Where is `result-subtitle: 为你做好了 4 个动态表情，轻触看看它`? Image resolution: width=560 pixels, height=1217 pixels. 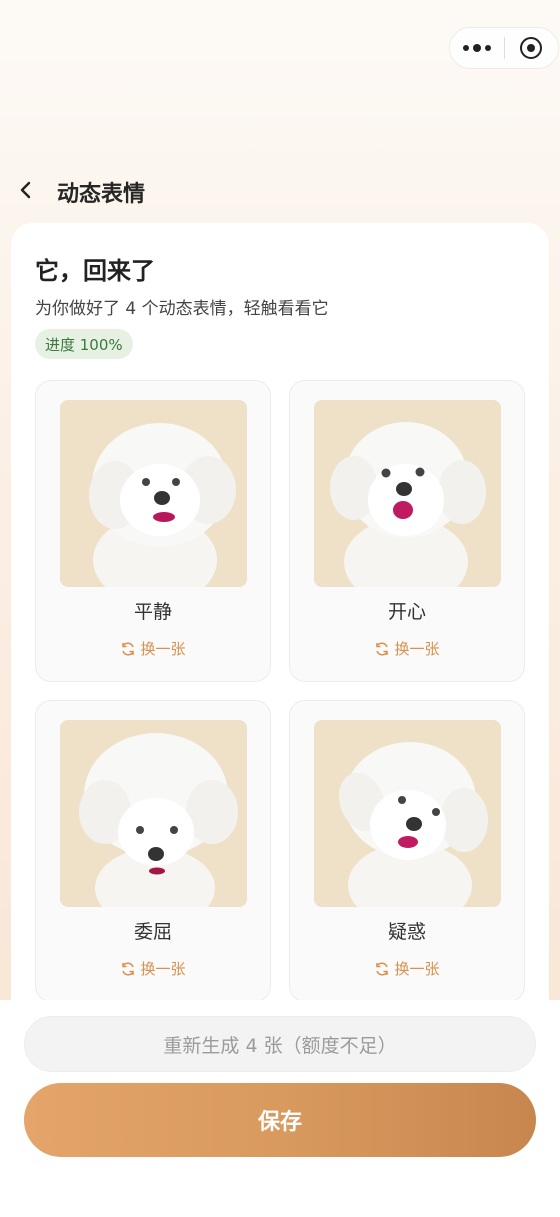
result-subtitle: 为你做好了 4 个动态表情，轻触看看它 is located at coordinates (182, 309).